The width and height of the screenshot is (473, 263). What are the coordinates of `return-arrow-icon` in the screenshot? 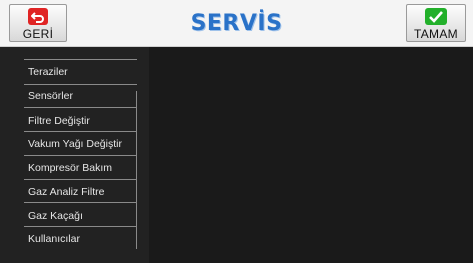 It's located at (38, 16).